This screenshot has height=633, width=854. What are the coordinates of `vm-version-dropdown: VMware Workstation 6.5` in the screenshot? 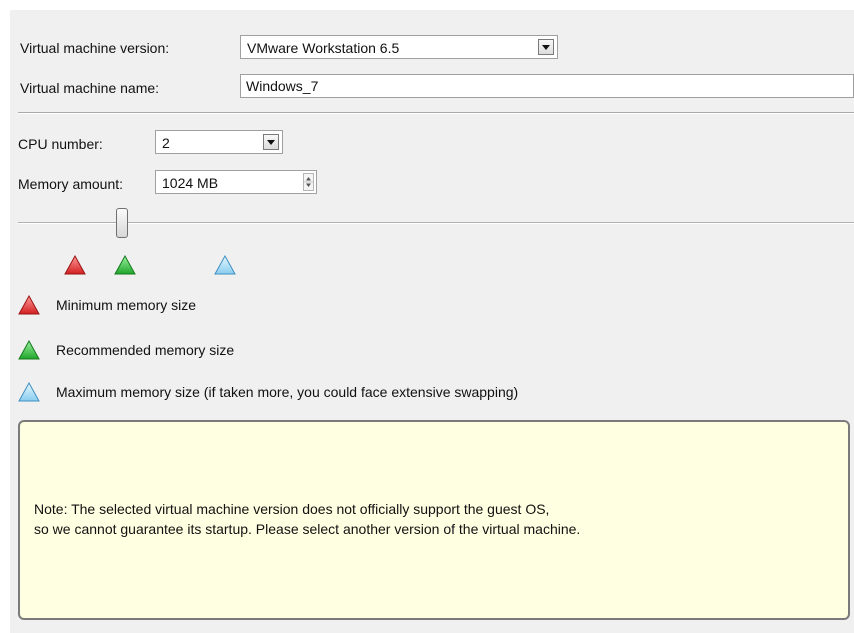 It's located at (399, 47).